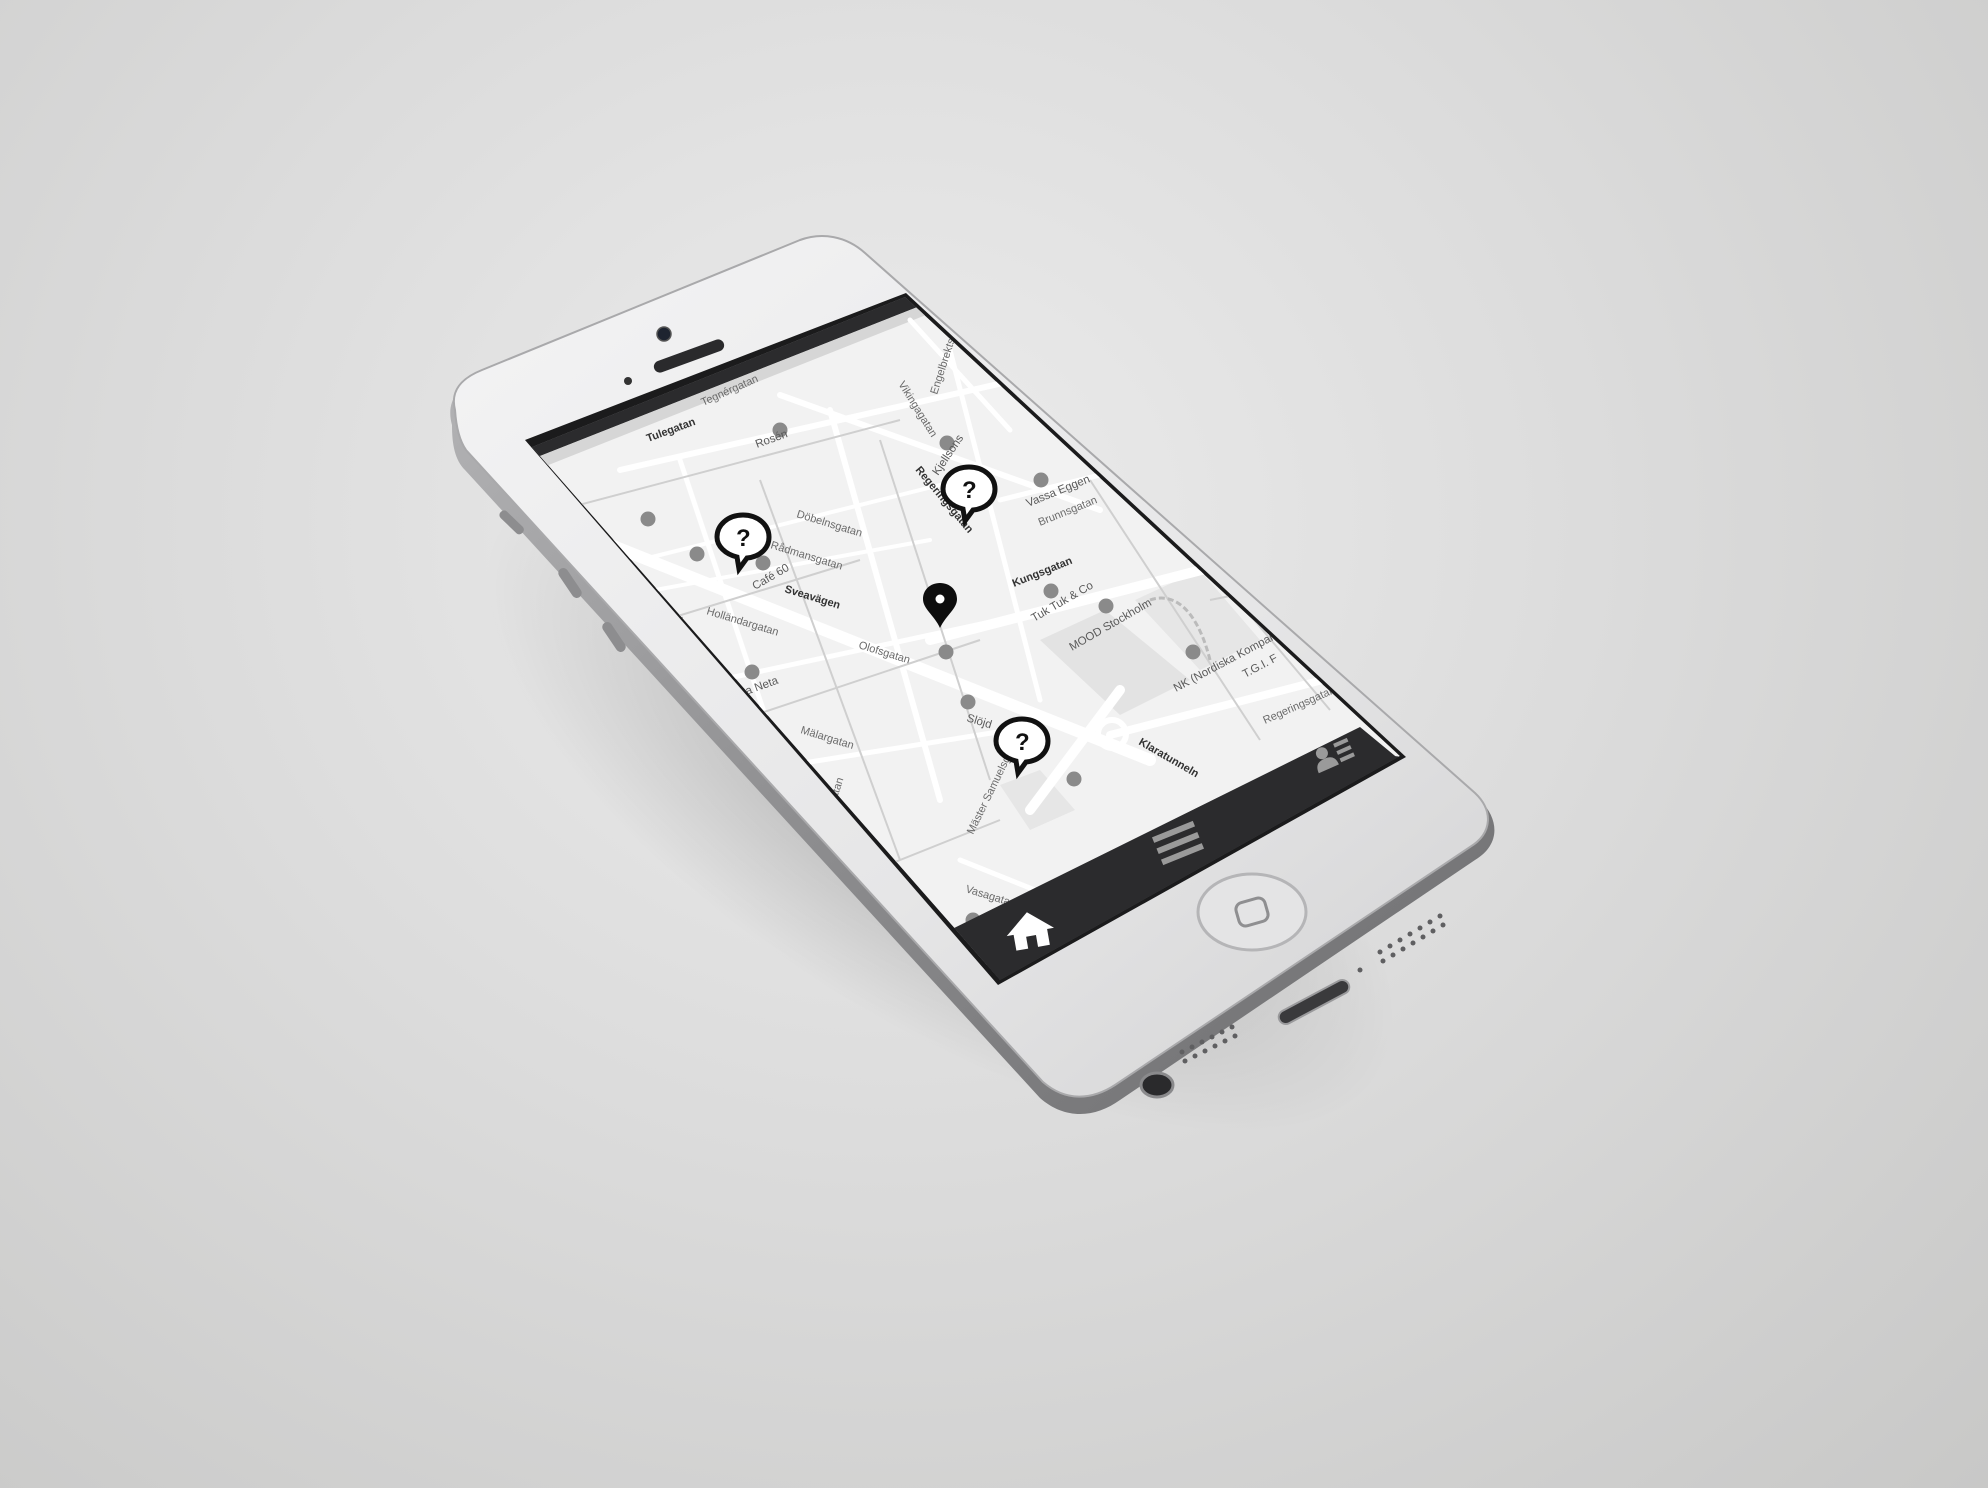 This screenshot has height=1488, width=1988. What do you see at coordinates (1065, 330) in the screenshot?
I see `map-block` at bounding box center [1065, 330].